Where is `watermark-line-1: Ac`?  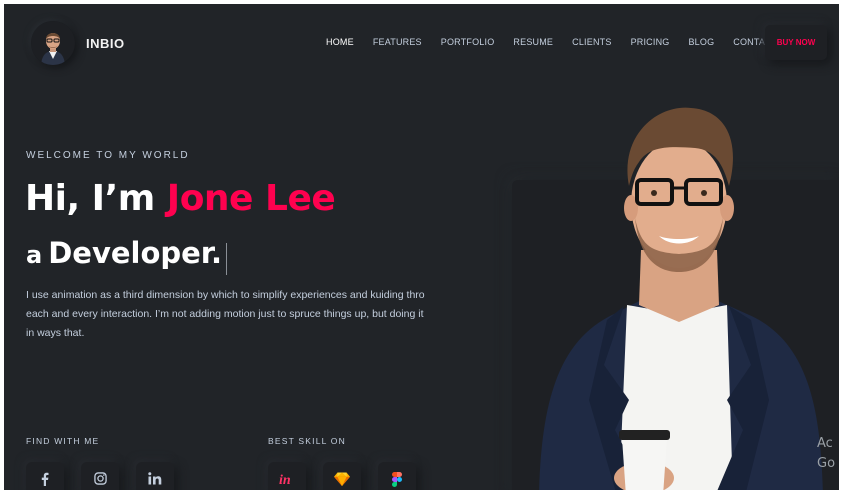
watermark-line-1: Ac is located at coordinates (825, 443).